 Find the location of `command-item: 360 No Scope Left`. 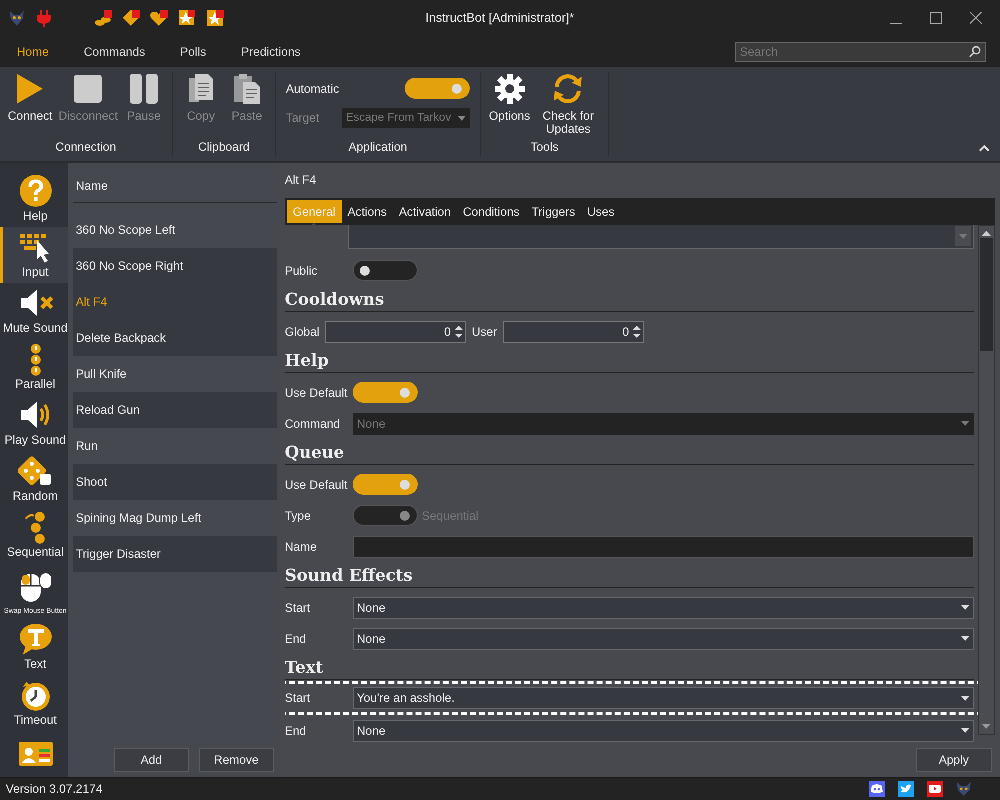

command-item: 360 No Scope Left is located at coordinates (175, 230).